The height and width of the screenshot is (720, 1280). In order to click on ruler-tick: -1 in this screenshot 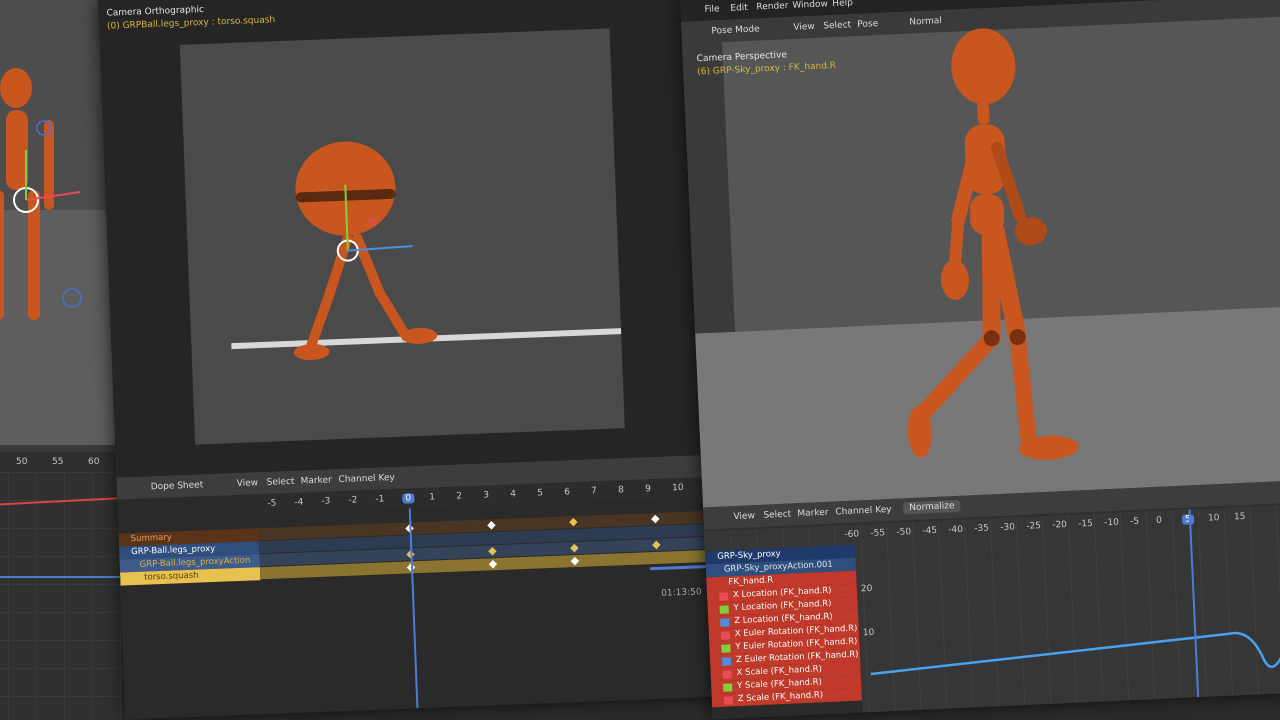, I will do `click(380, 499)`.